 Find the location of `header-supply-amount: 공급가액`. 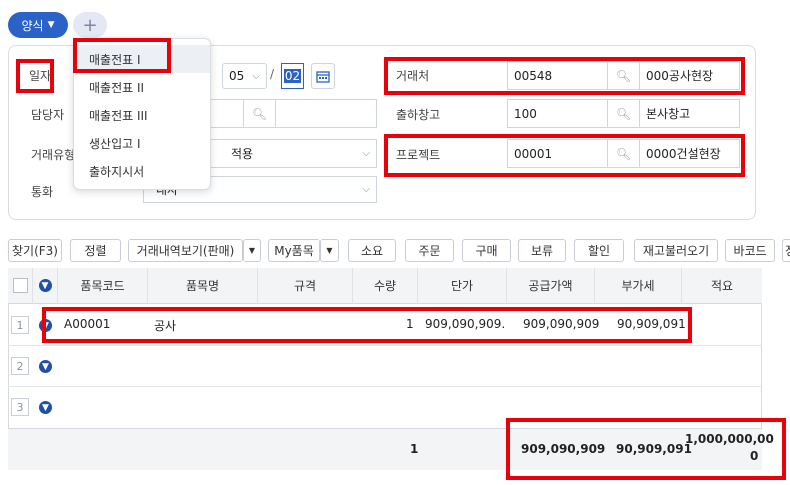

header-supply-amount: 공급가액 is located at coordinates (551, 286).